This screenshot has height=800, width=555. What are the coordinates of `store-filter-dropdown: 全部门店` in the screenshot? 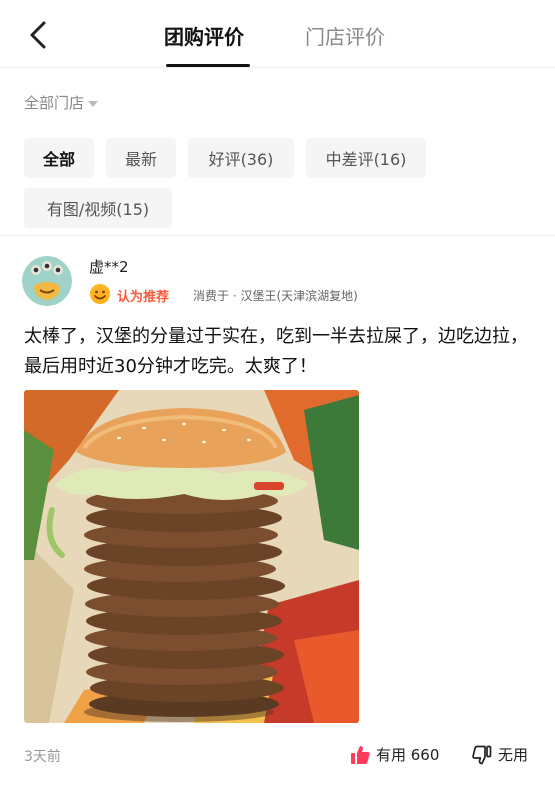 It's located at (61, 102).